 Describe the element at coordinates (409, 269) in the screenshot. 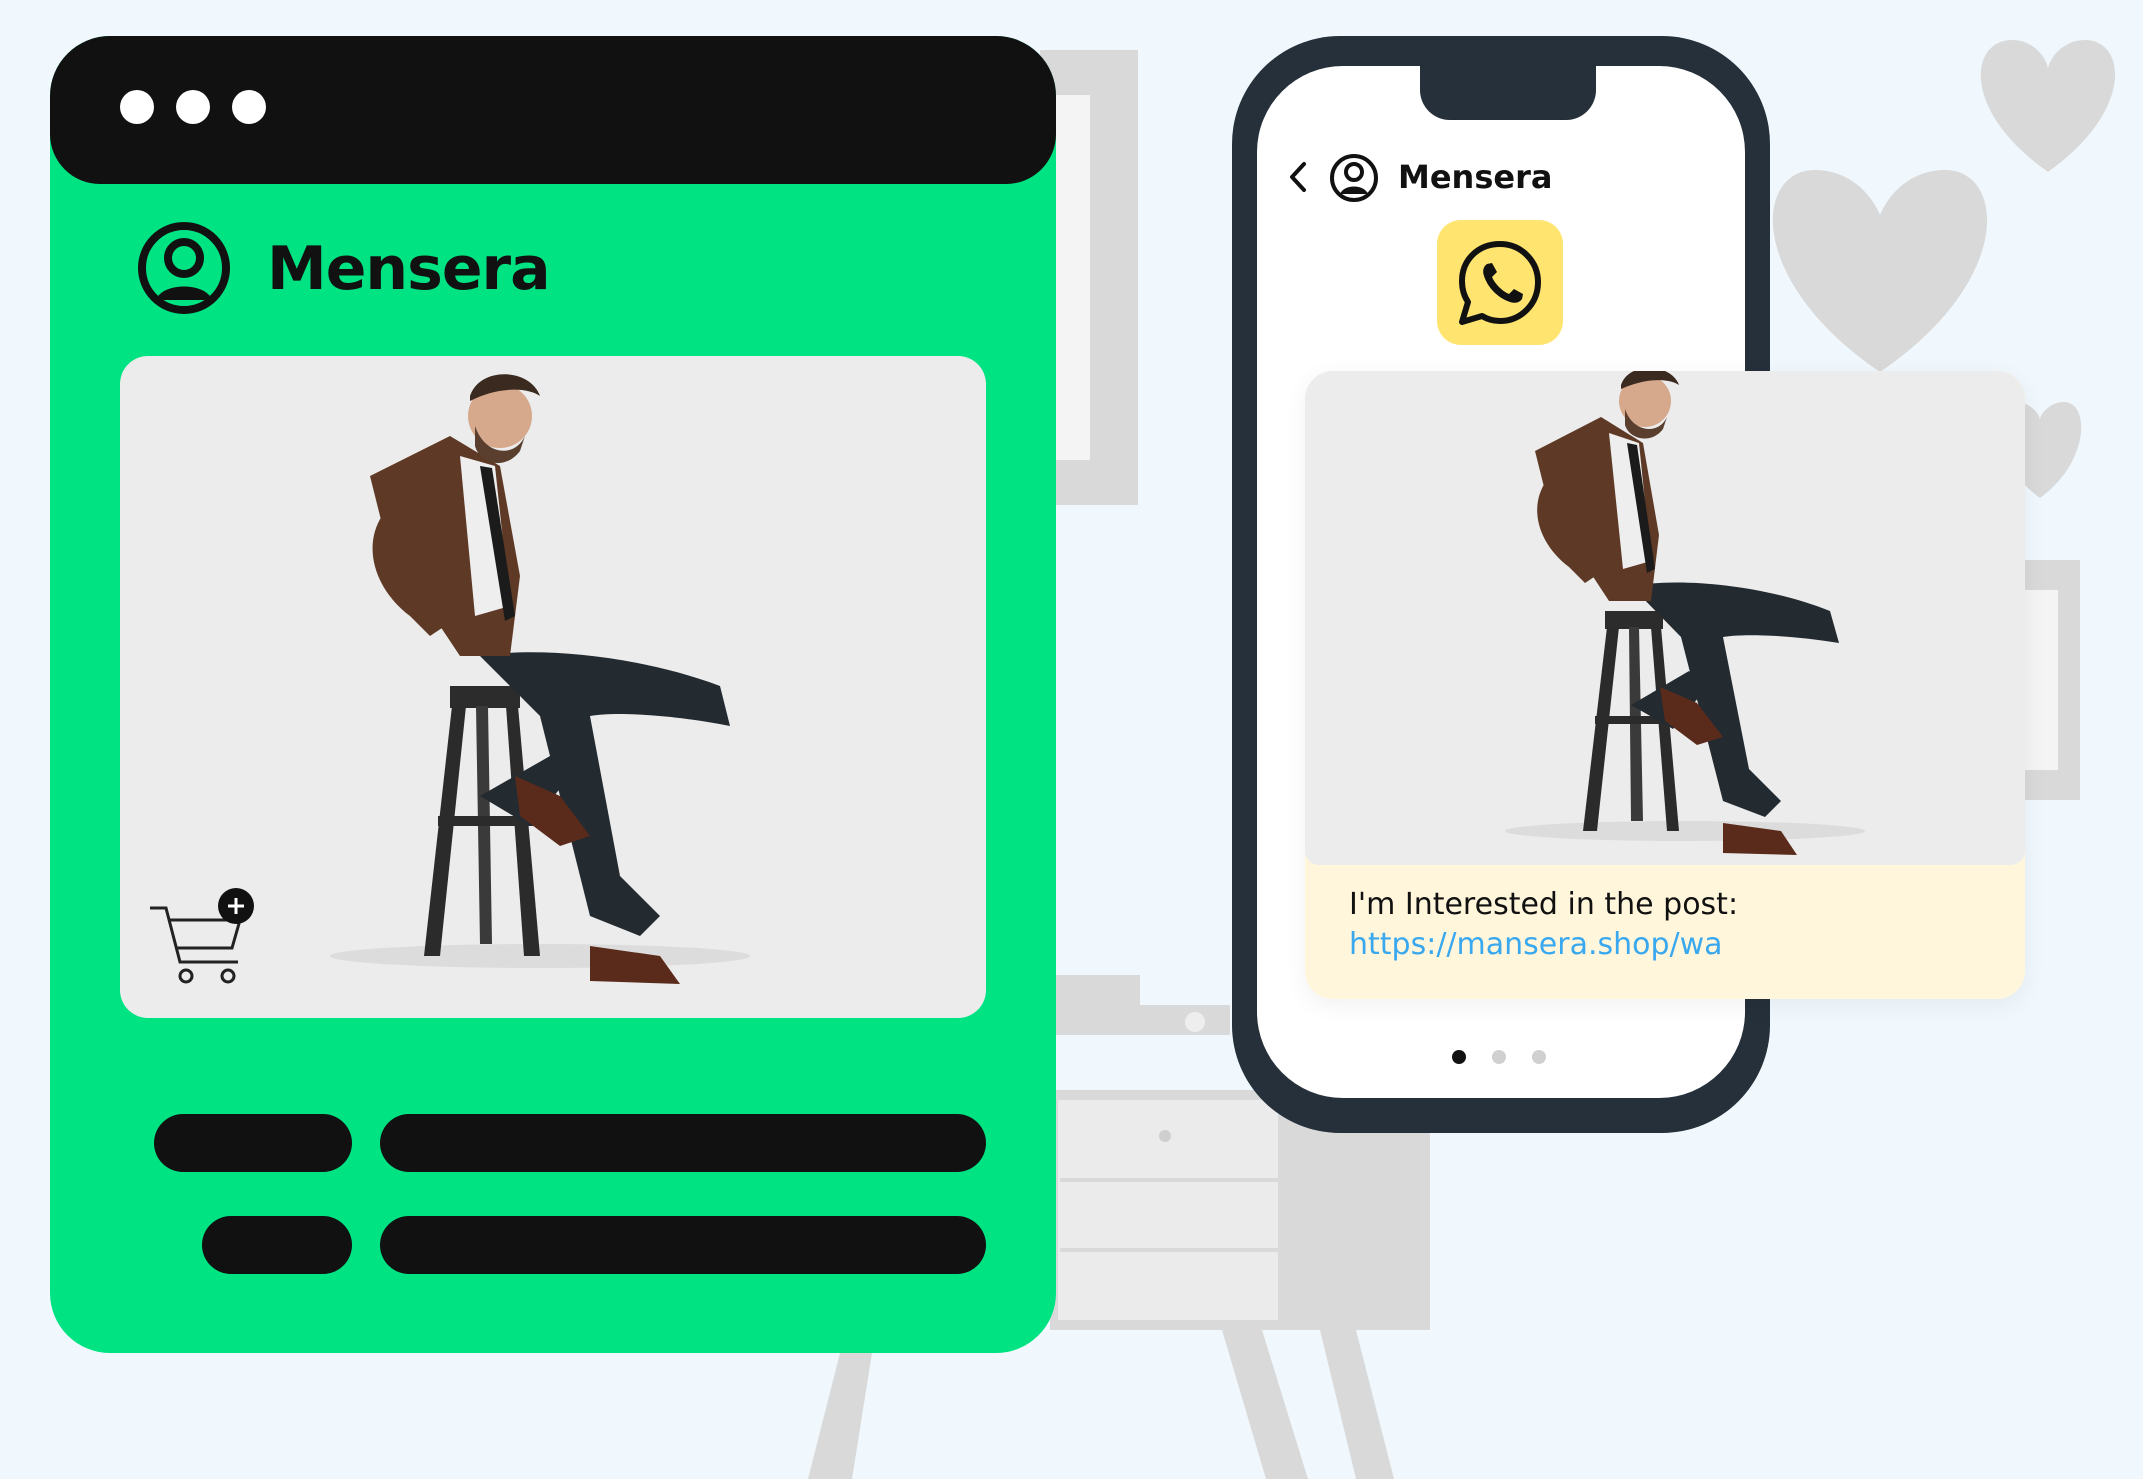

I see `profile-name: Mensera` at that location.